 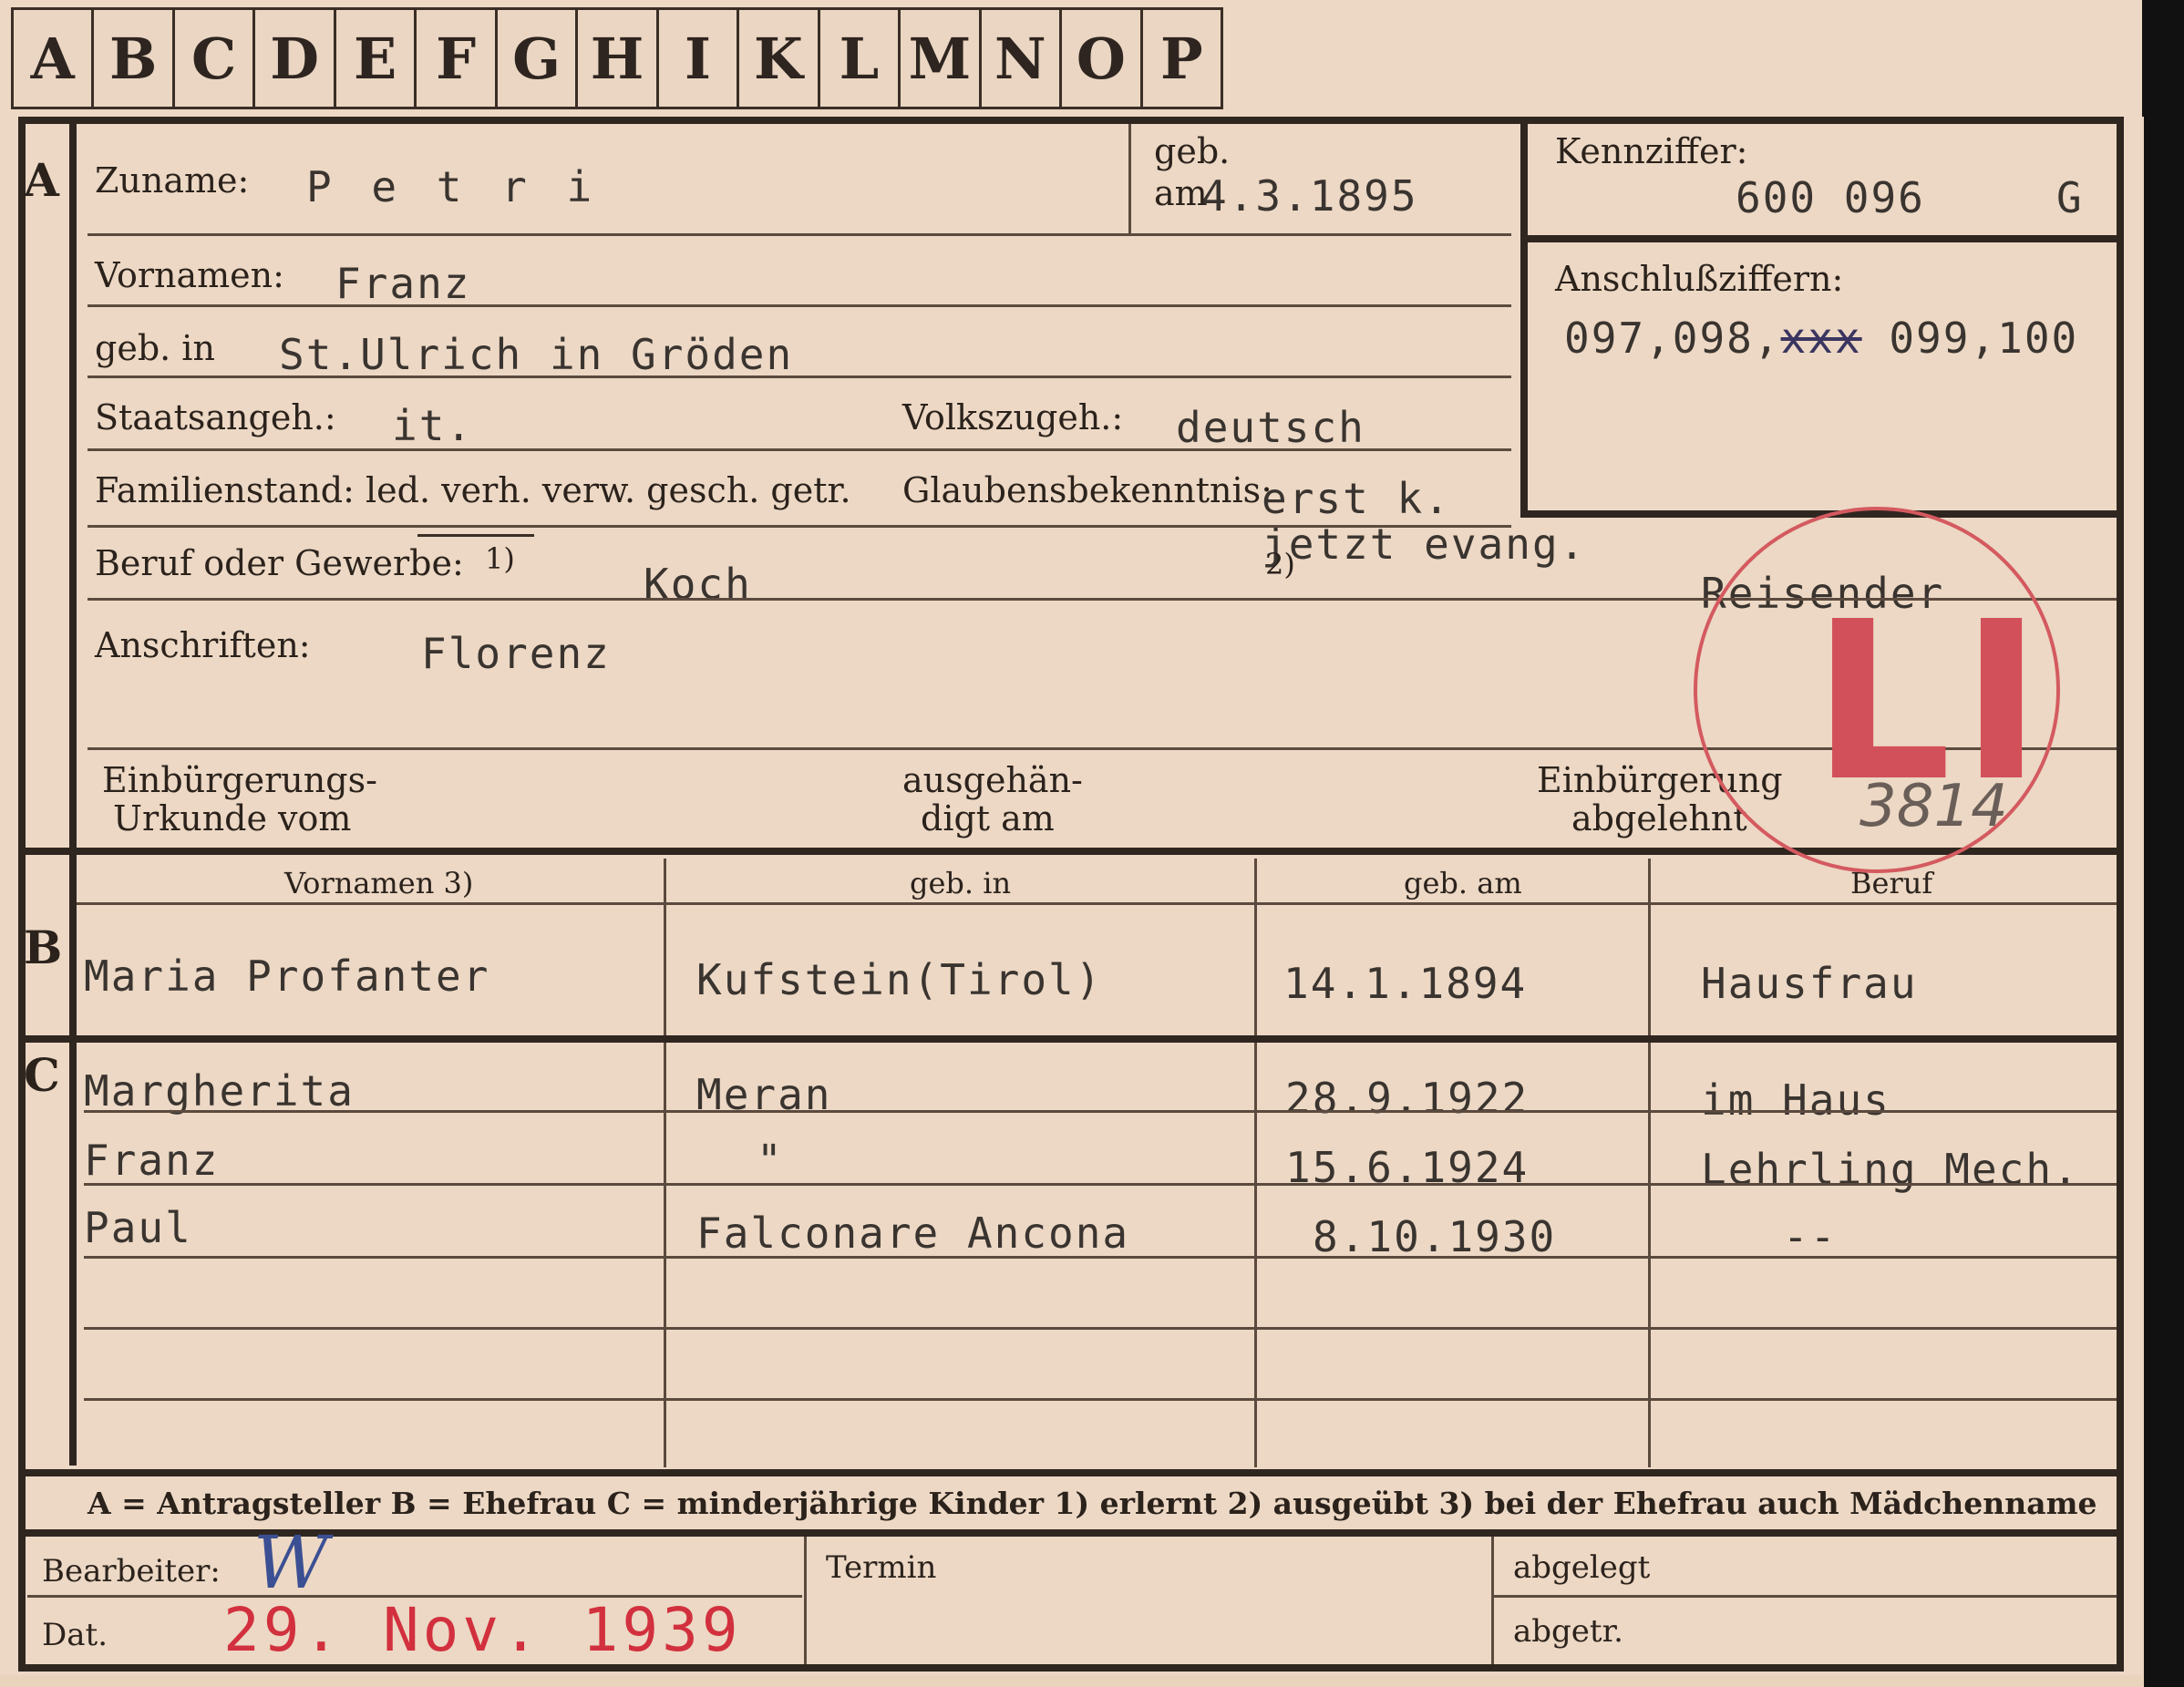 I want to click on ethnicity-label: Volkszugeh.:, so click(x=1013, y=417).